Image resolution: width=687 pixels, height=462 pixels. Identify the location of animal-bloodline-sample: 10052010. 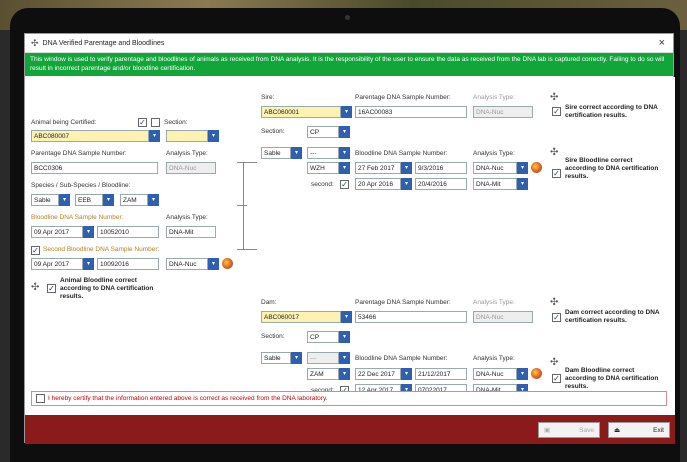
(128, 232).